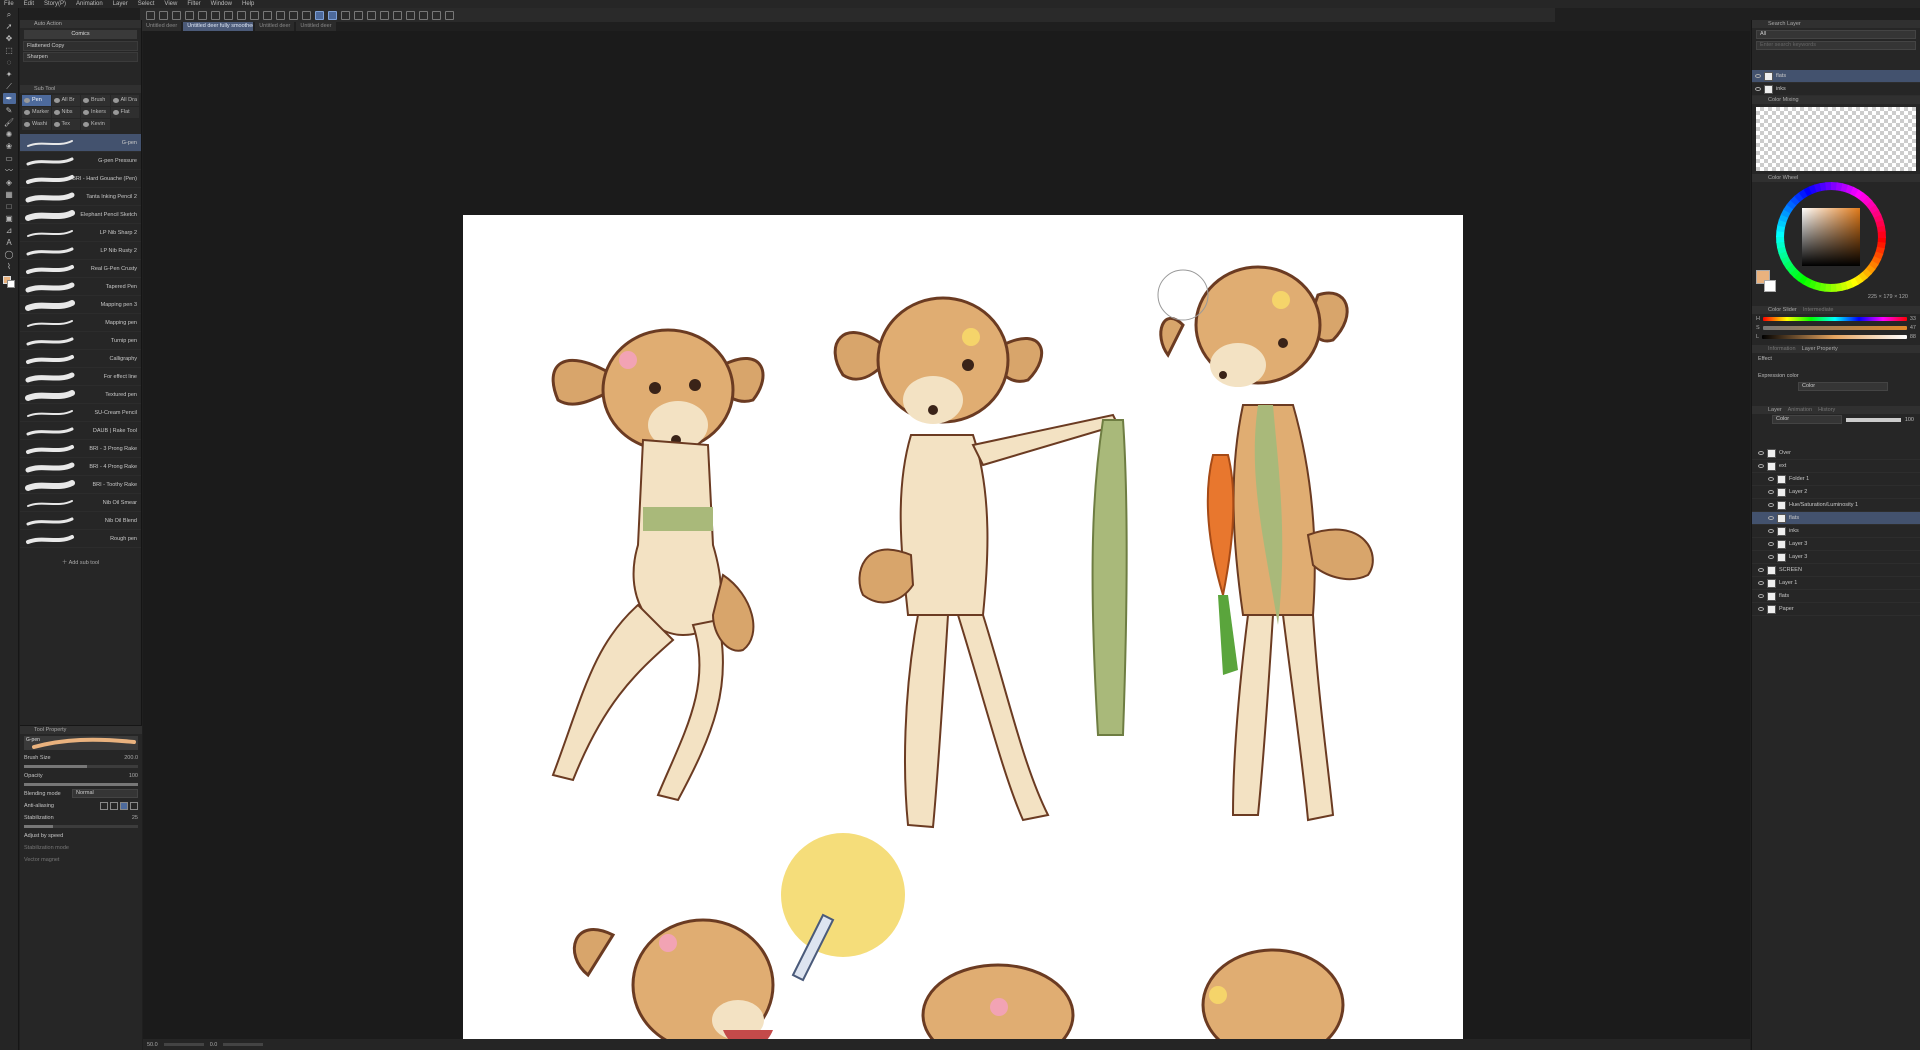  I want to click on brush-item: G-pen, so click(80, 143).